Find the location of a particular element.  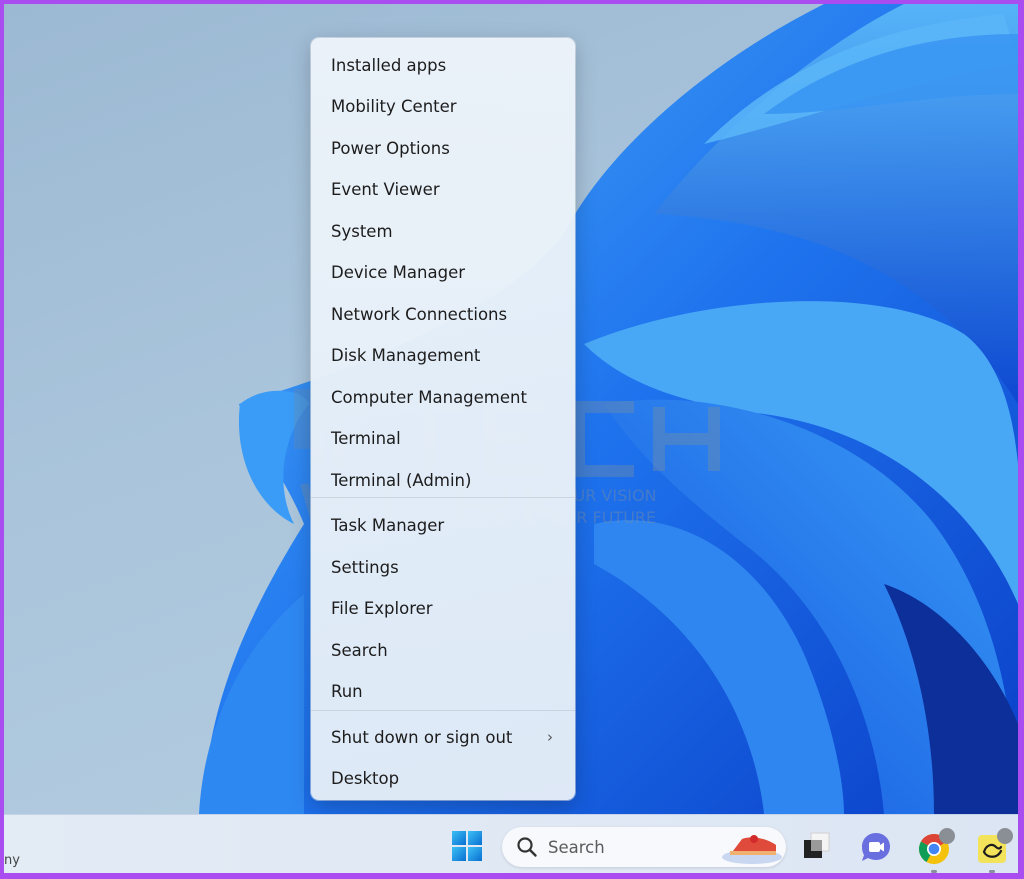

menu-item-event-viewer: Event Viewer is located at coordinates (443, 189).